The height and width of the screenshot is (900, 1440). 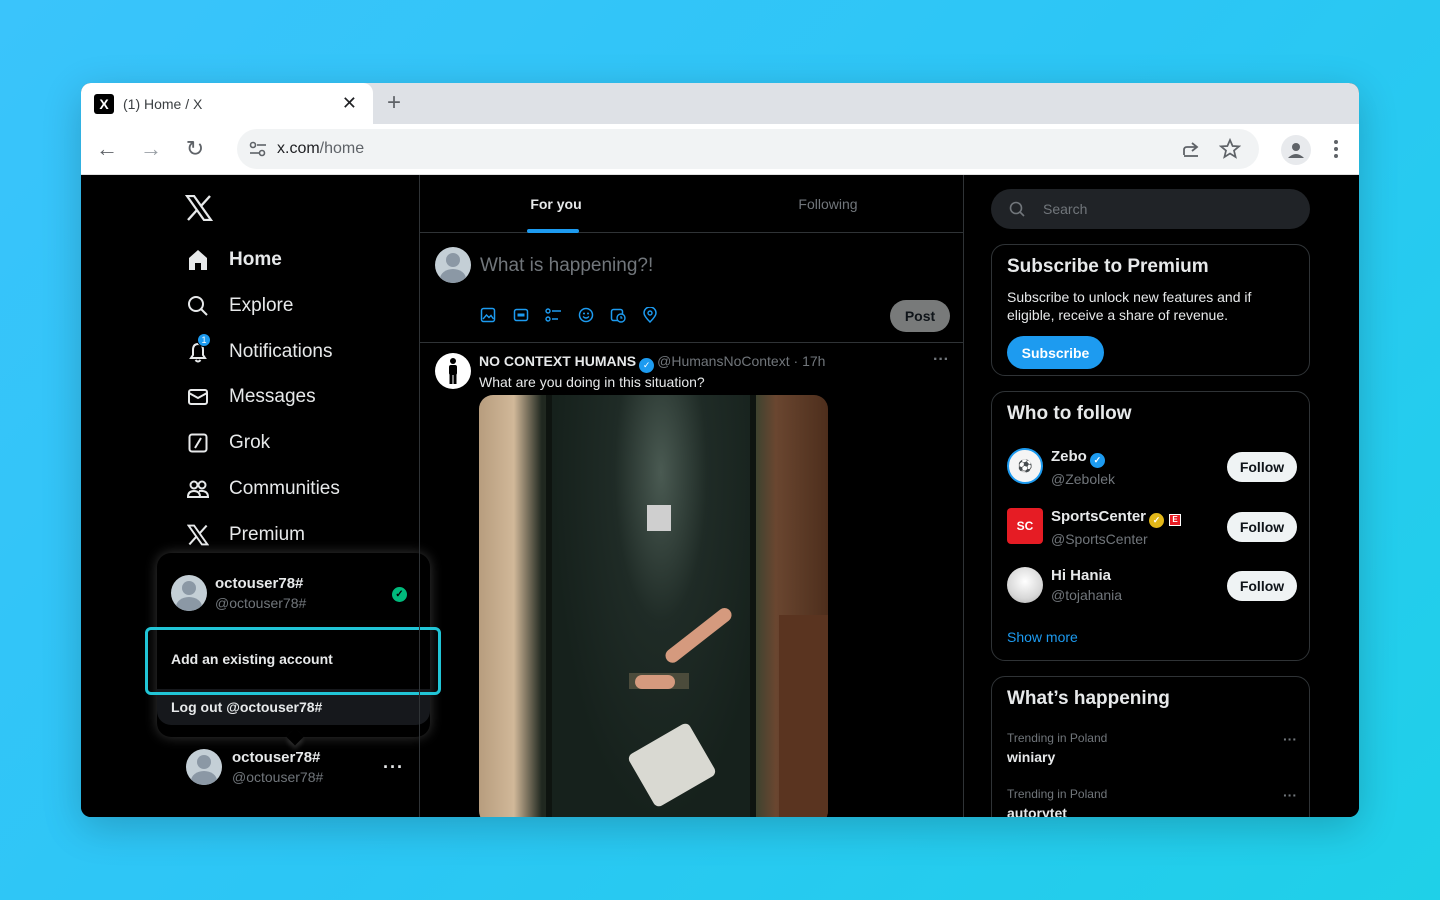 What do you see at coordinates (655, 682) in the screenshot?
I see `arm-shape` at bounding box center [655, 682].